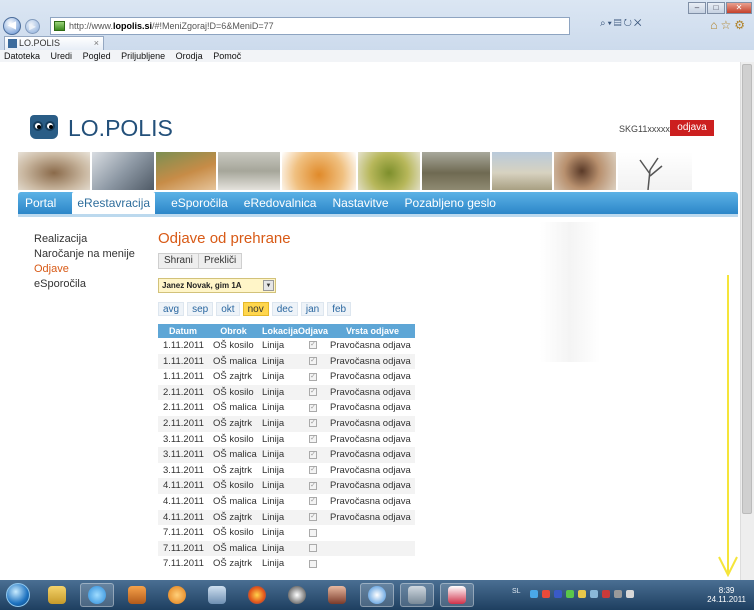 The height and width of the screenshot is (610, 754). I want to click on favorites-star-icon: ☆, so click(727, 25).